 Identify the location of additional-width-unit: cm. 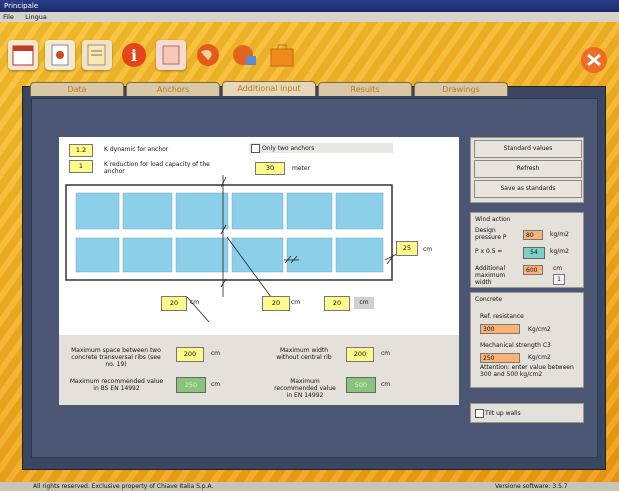
(558, 268).